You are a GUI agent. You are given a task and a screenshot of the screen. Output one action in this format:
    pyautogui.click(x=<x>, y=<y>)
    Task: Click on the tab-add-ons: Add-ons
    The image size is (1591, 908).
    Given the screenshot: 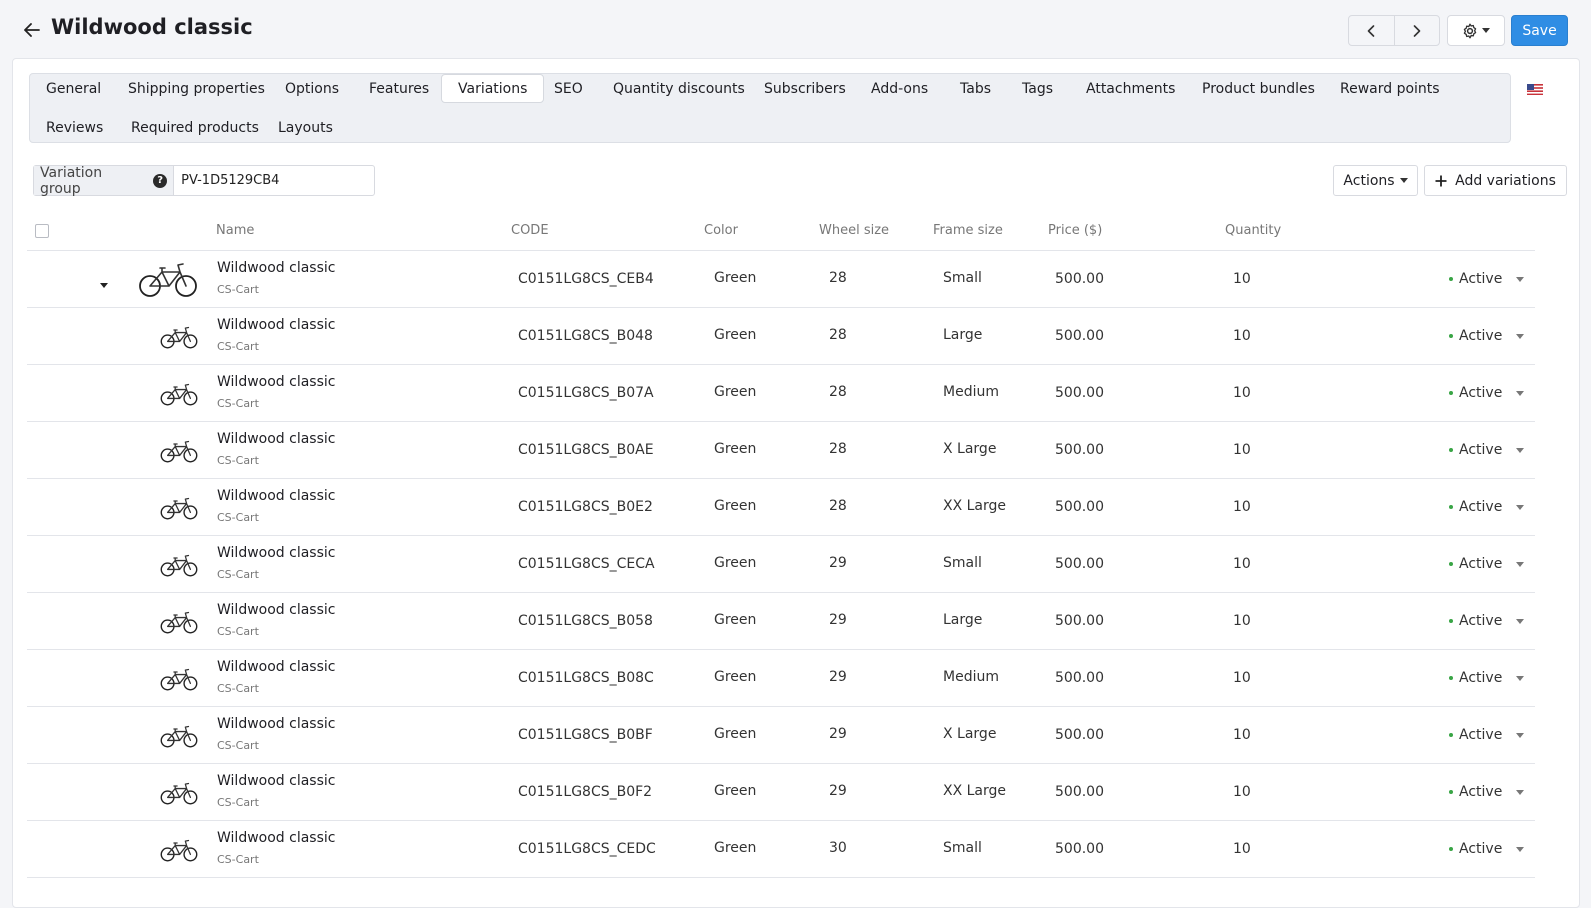 What is the action you would take?
    pyautogui.click(x=899, y=88)
    